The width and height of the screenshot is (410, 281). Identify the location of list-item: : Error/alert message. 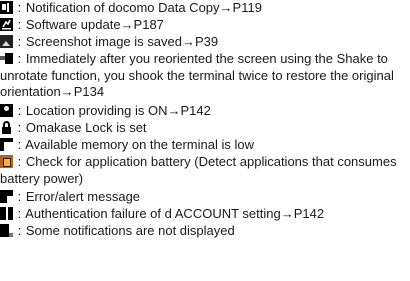
(204, 197).